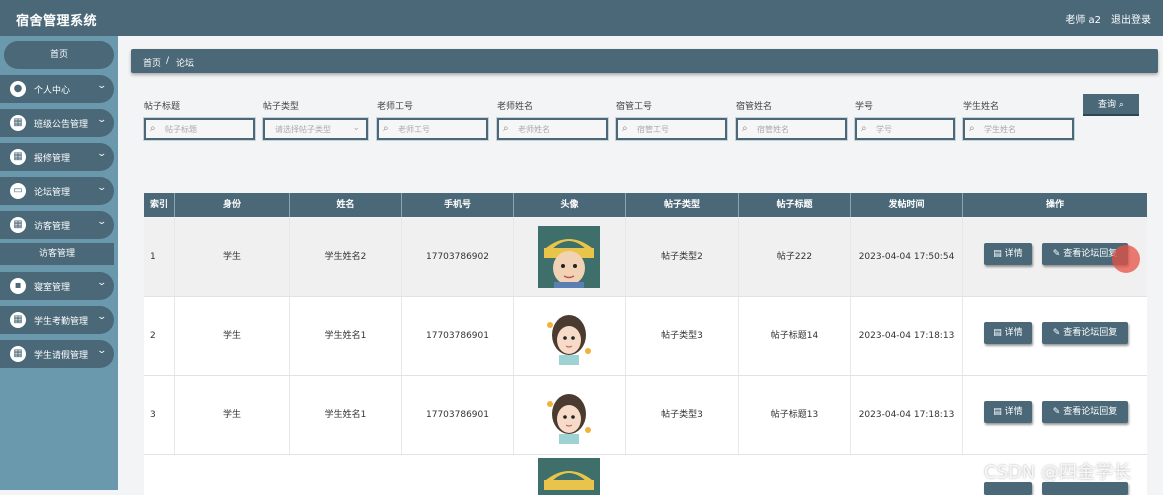 The height and width of the screenshot is (495, 1163). I want to click on cell-post-title: 帖子222, so click(795, 257).